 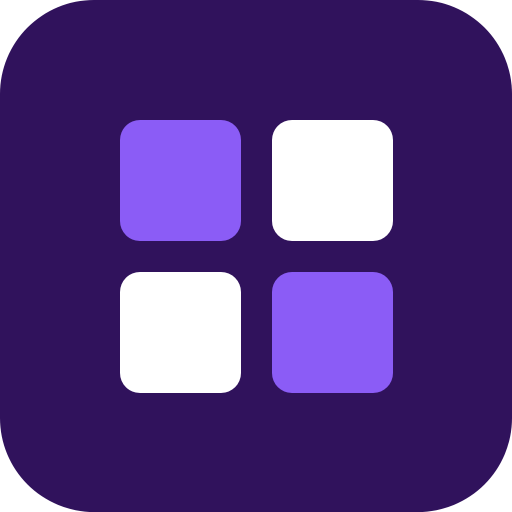 What do you see at coordinates (180, 332) in the screenshot?
I see `bottom-left-tile` at bounding box center [180, 332].